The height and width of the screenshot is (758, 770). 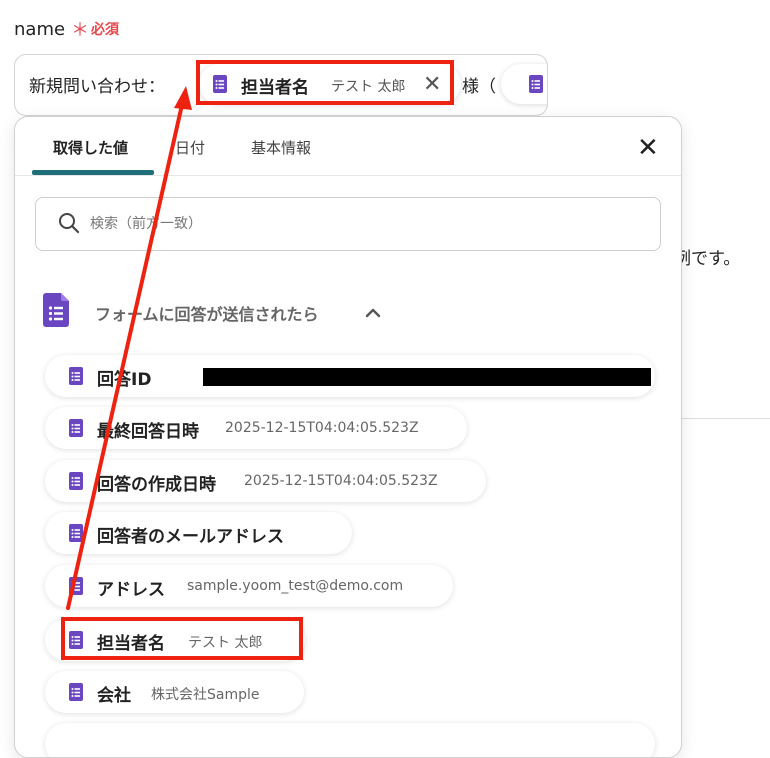 What do you see at coordinates (190, 537) in the screenshot?
I see `item-label: 回答者のメールアドレス` at bounding box center [190, 537].